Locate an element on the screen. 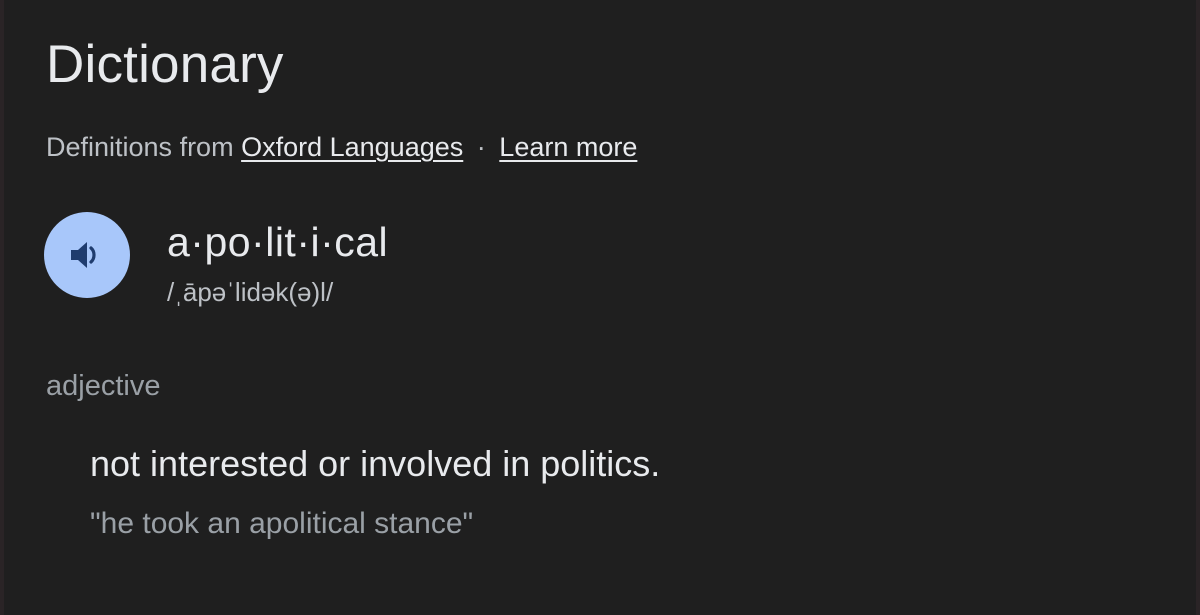 The height and width of the screenshot is (615, 1200). page-title: Dictionary is located at coordinates (165, 64).